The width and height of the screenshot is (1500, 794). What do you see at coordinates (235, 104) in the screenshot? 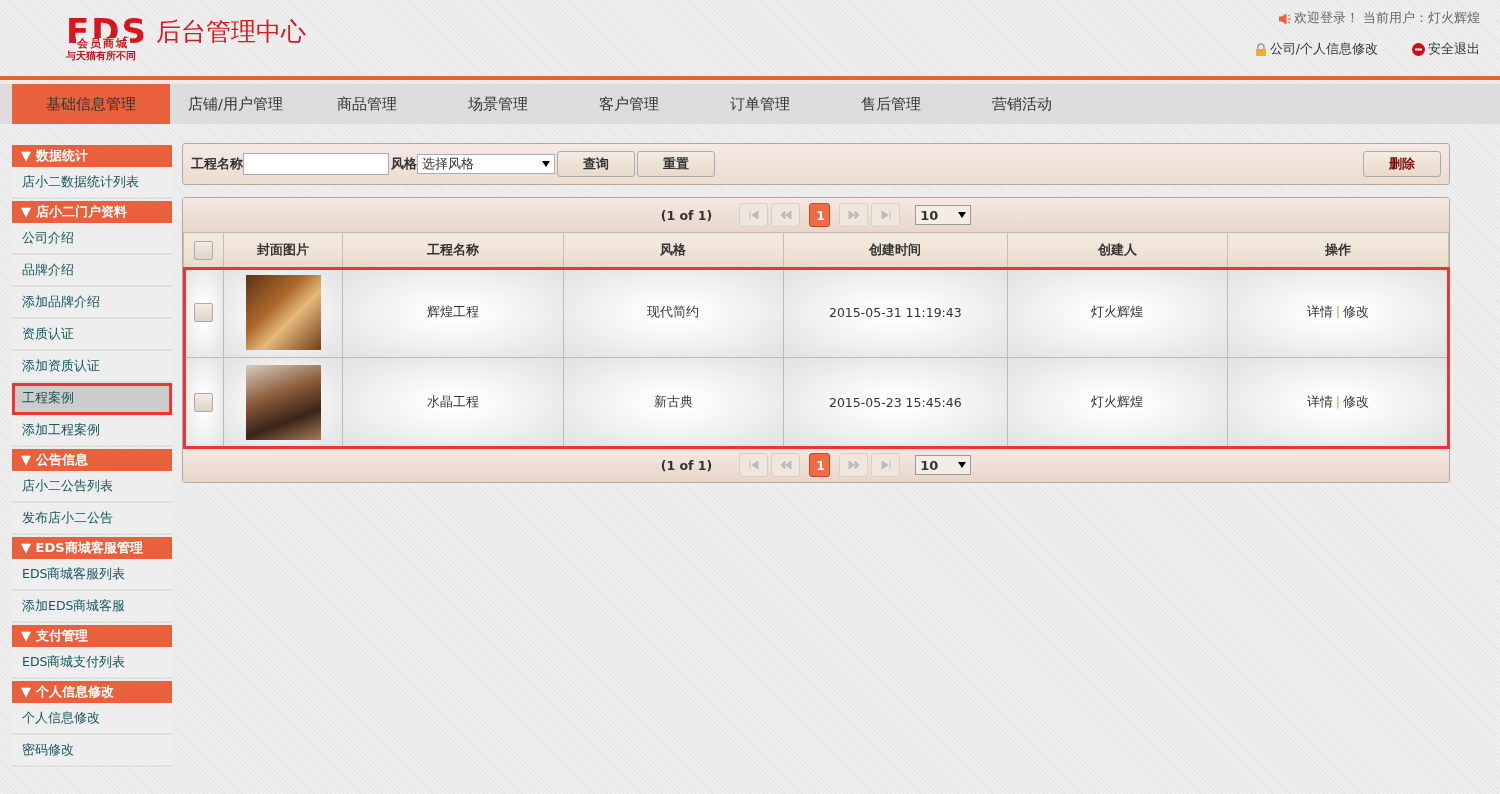
I see `nav-tab: 店铺/用户管理` at bounding box center [235, 104].